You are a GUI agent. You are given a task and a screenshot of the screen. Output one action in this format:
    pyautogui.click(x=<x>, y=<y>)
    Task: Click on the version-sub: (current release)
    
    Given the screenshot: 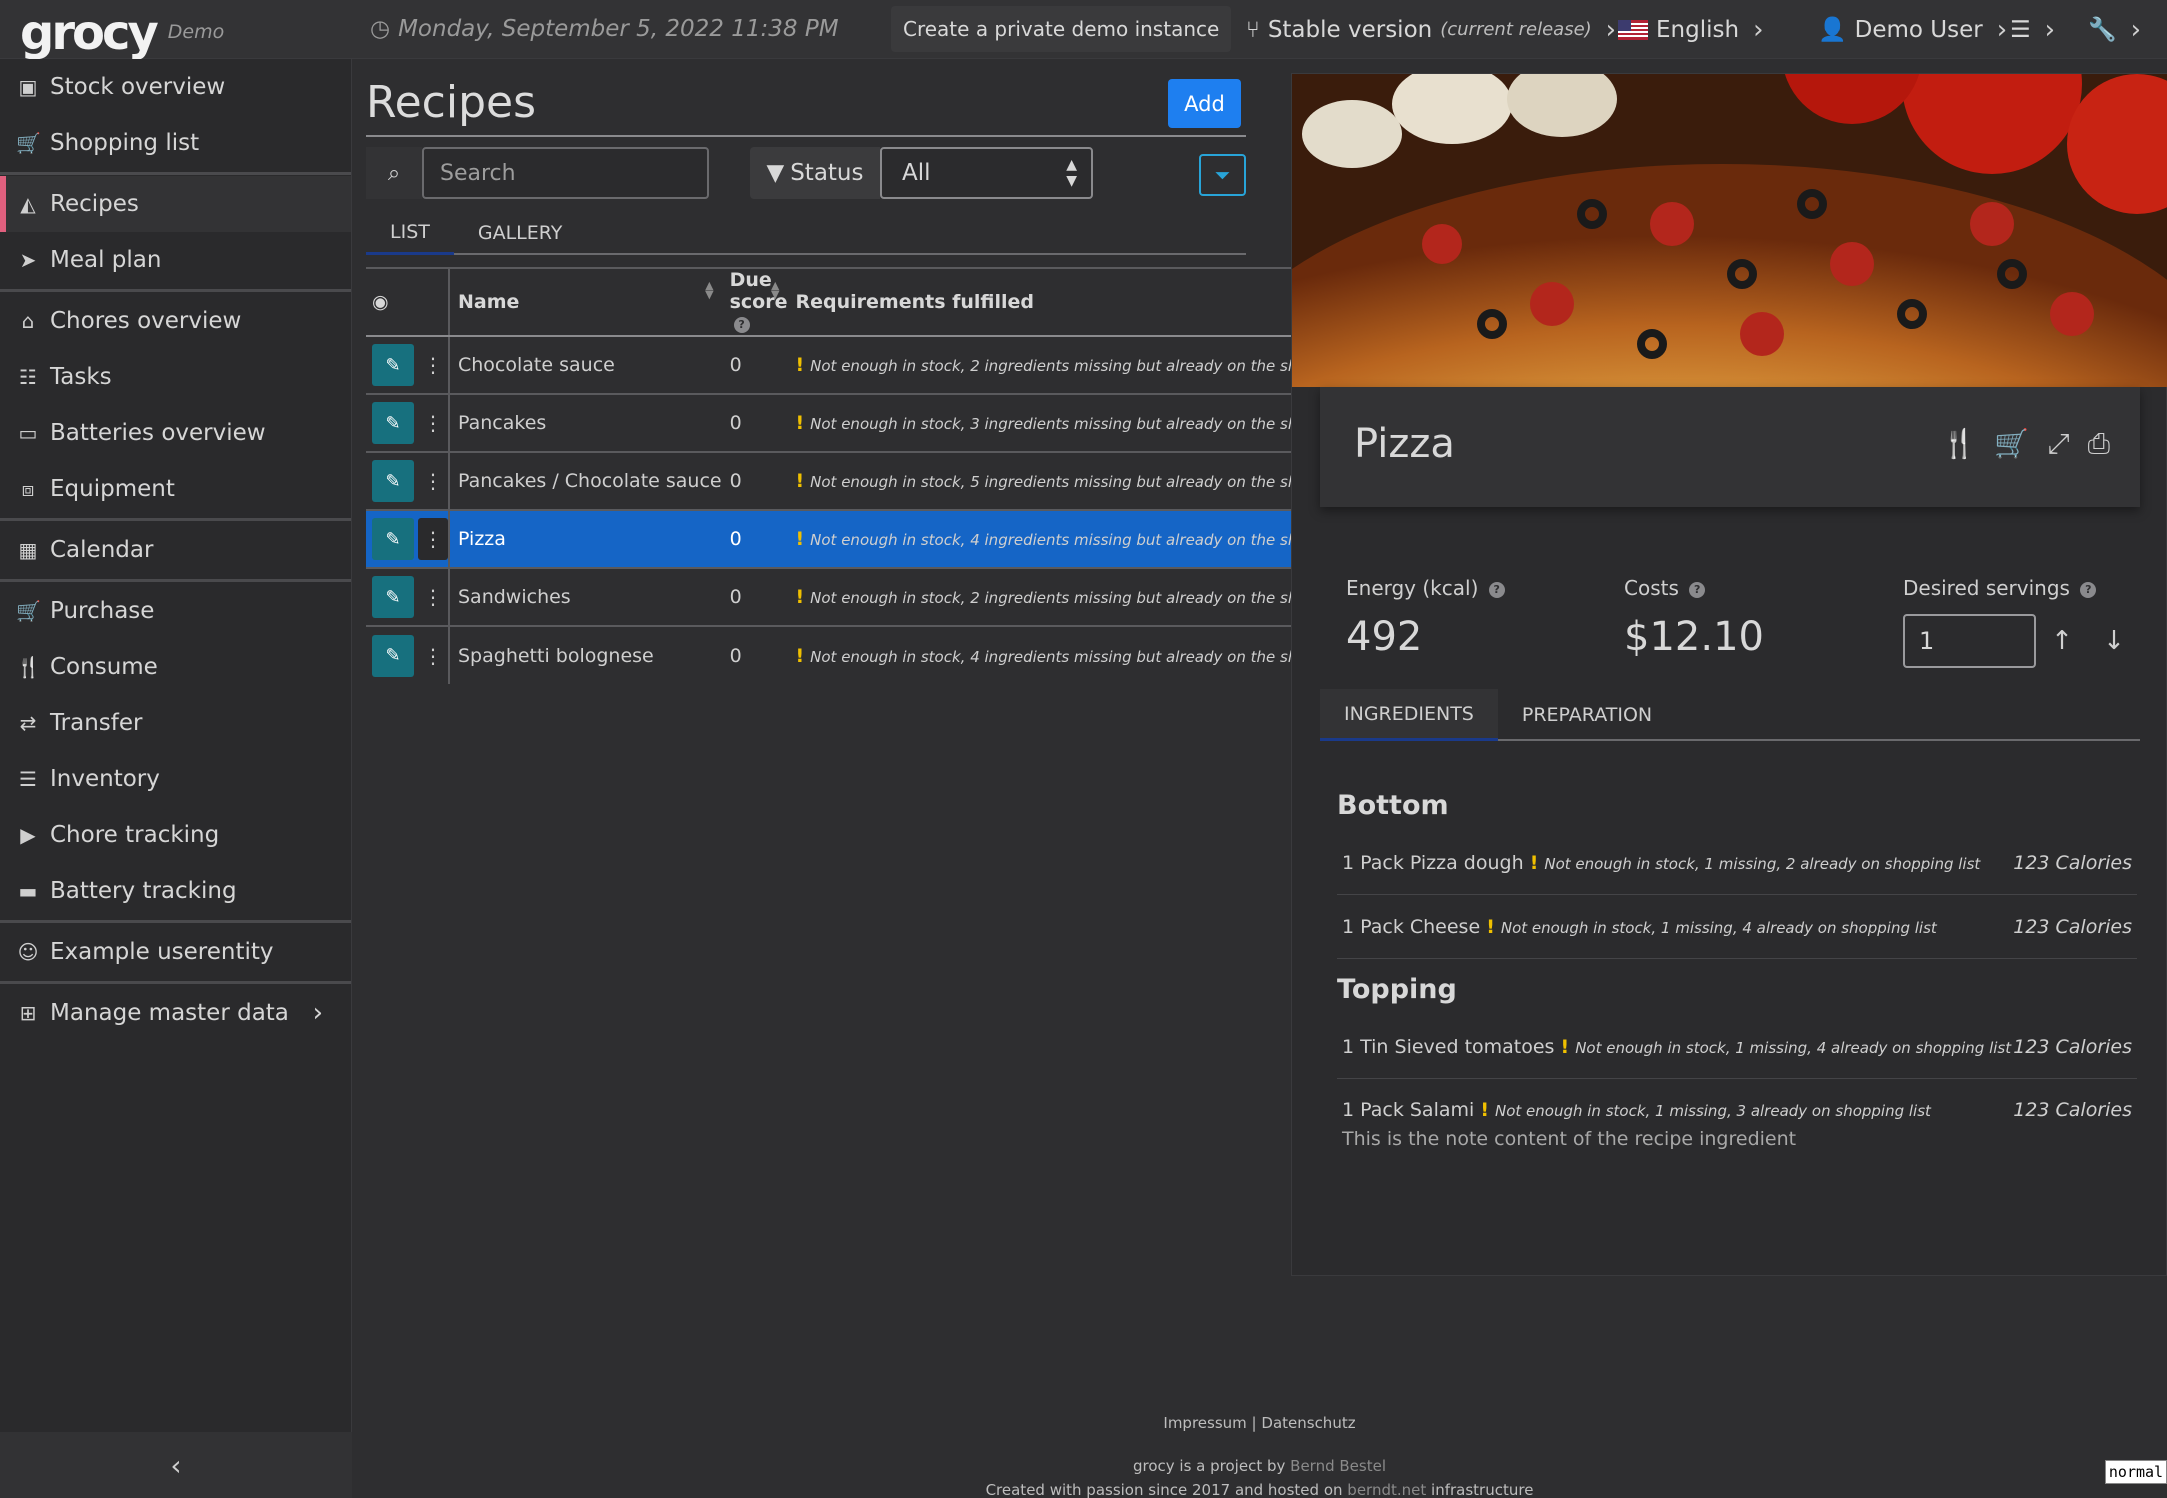 What is the action you would take?
    pyautogui.click(x=1516, y=29)
    